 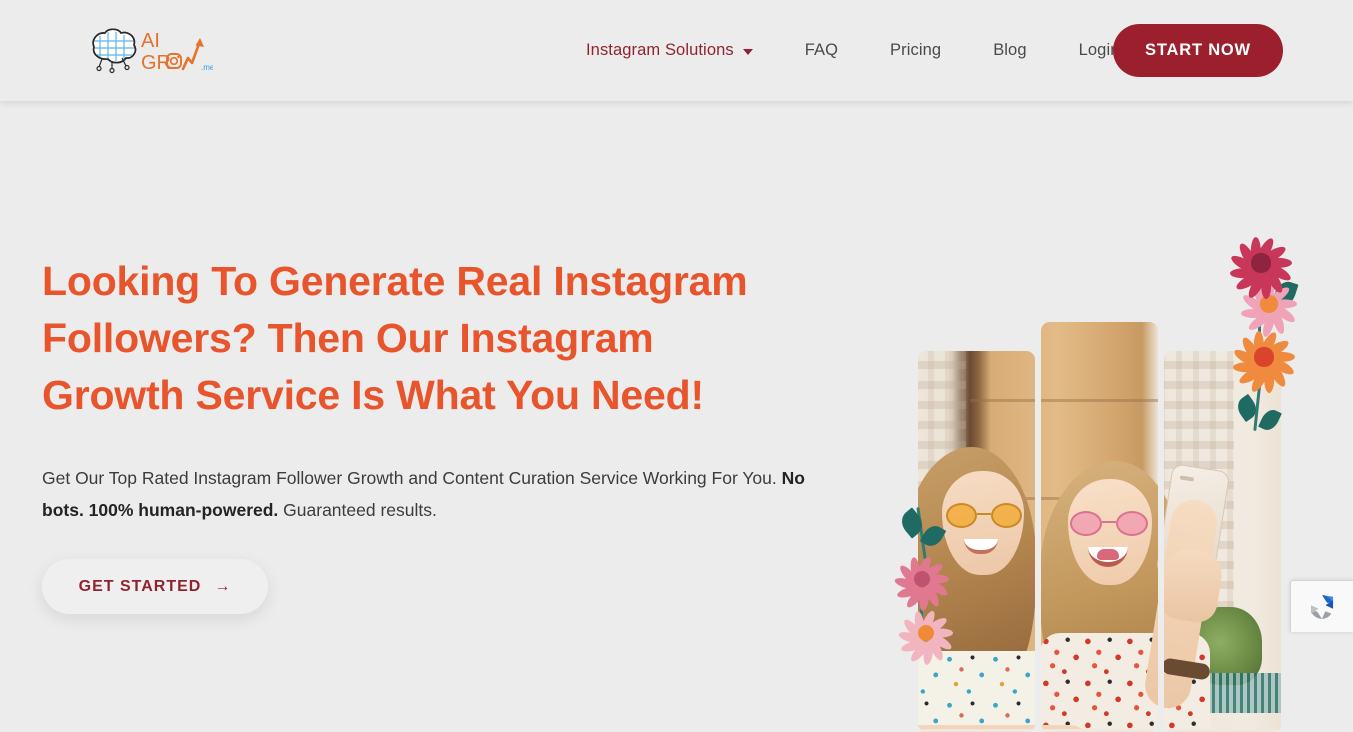 I want to click on flower-pale-pink-icon, so click(x=926, y=633).